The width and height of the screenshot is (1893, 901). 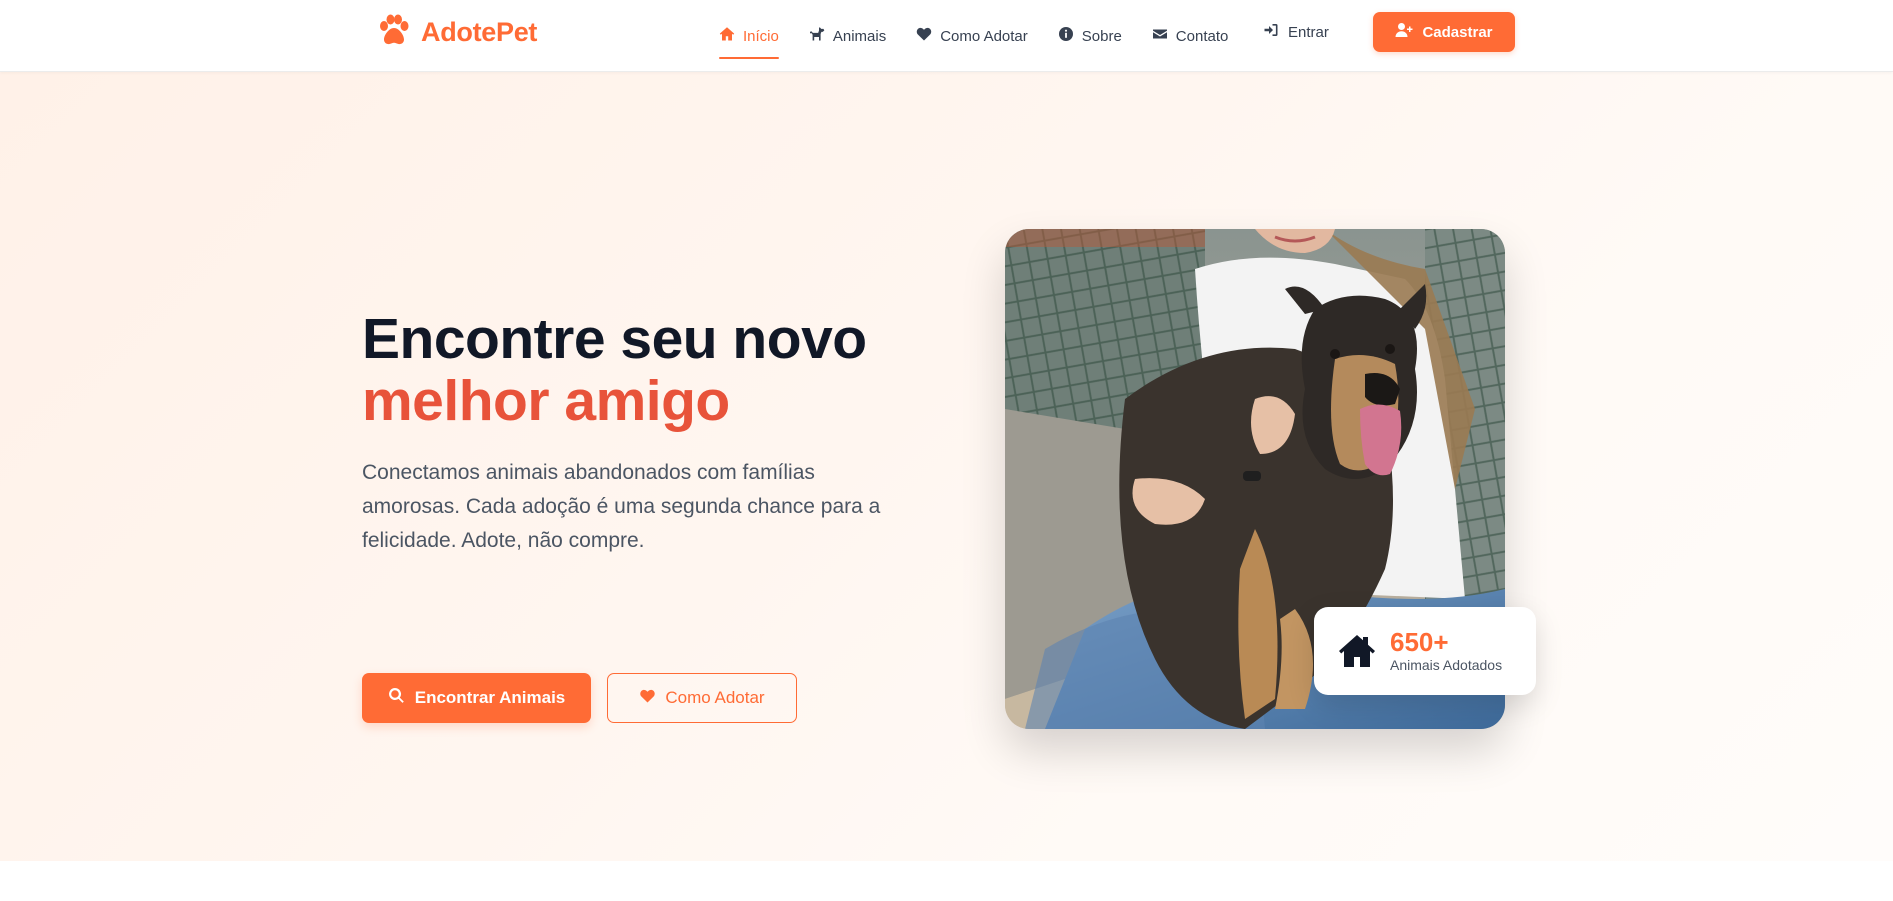 I want to click on adopted-stat-card: 650+ Animais Adotados, so click(x=1425, y=651).